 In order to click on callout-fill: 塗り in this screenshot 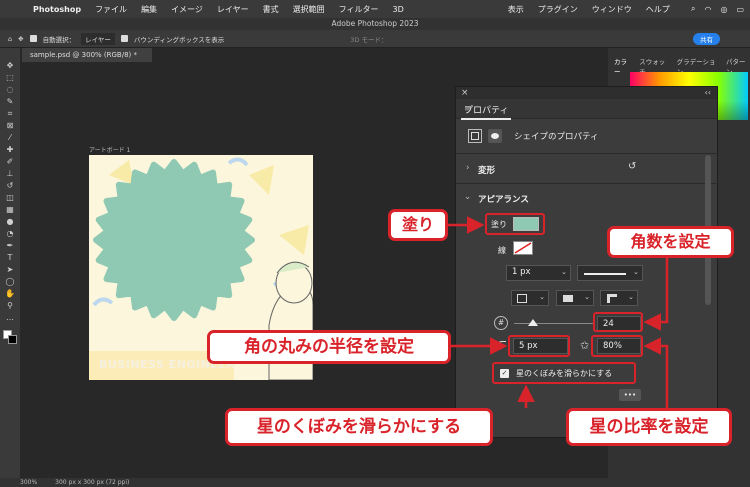, I will do `click(418, 225)`.